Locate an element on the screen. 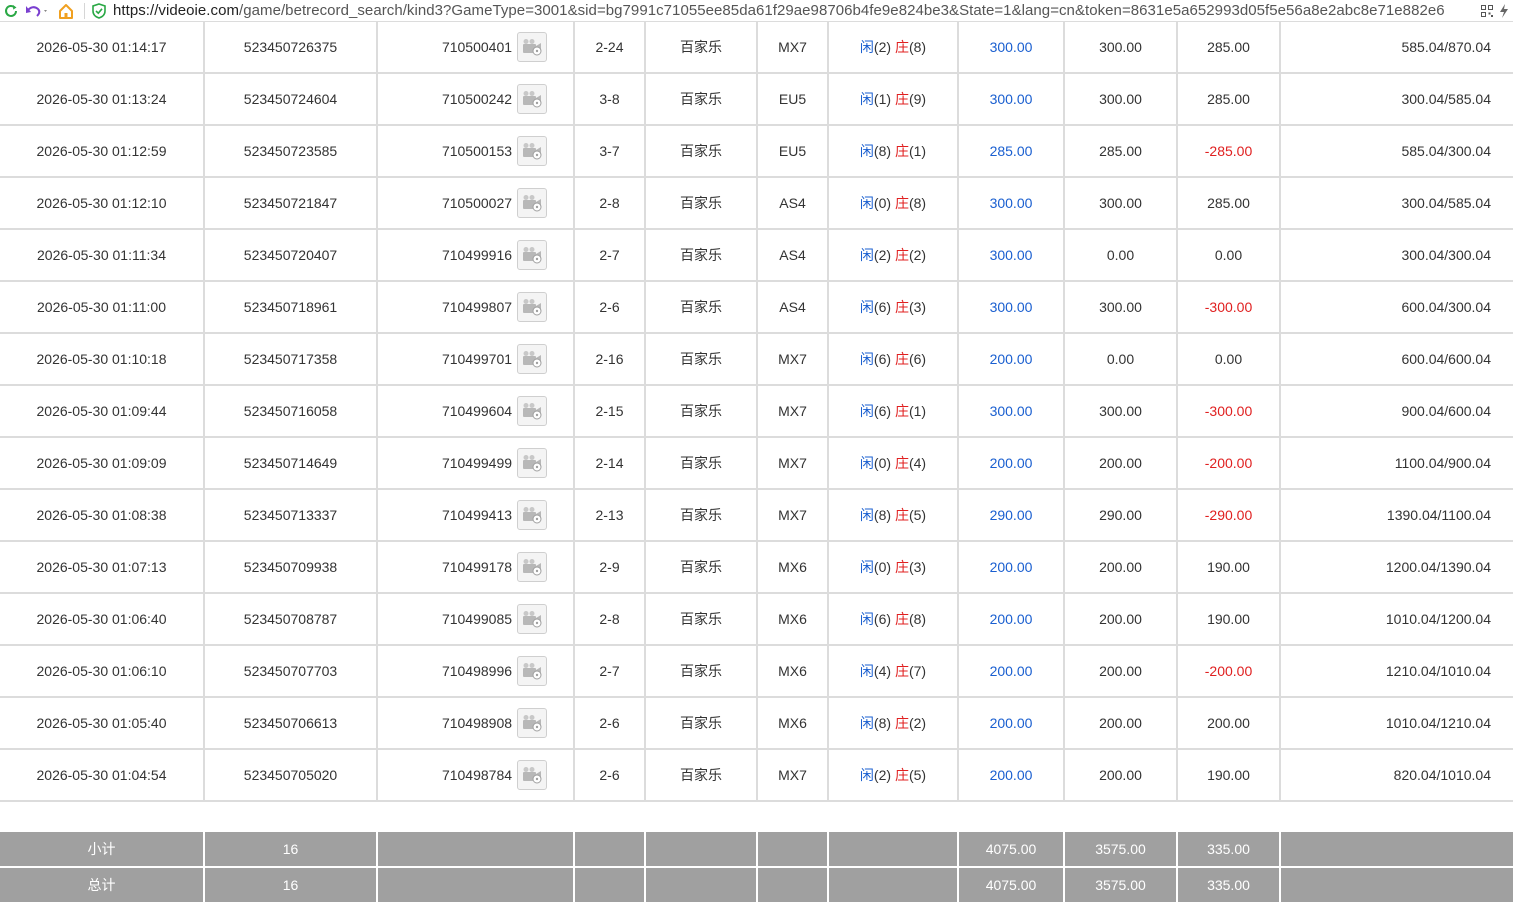 Image resolution: width=1513 pixels, height=906 pixels. player-points: (2) is located at coordinates (882, 255).